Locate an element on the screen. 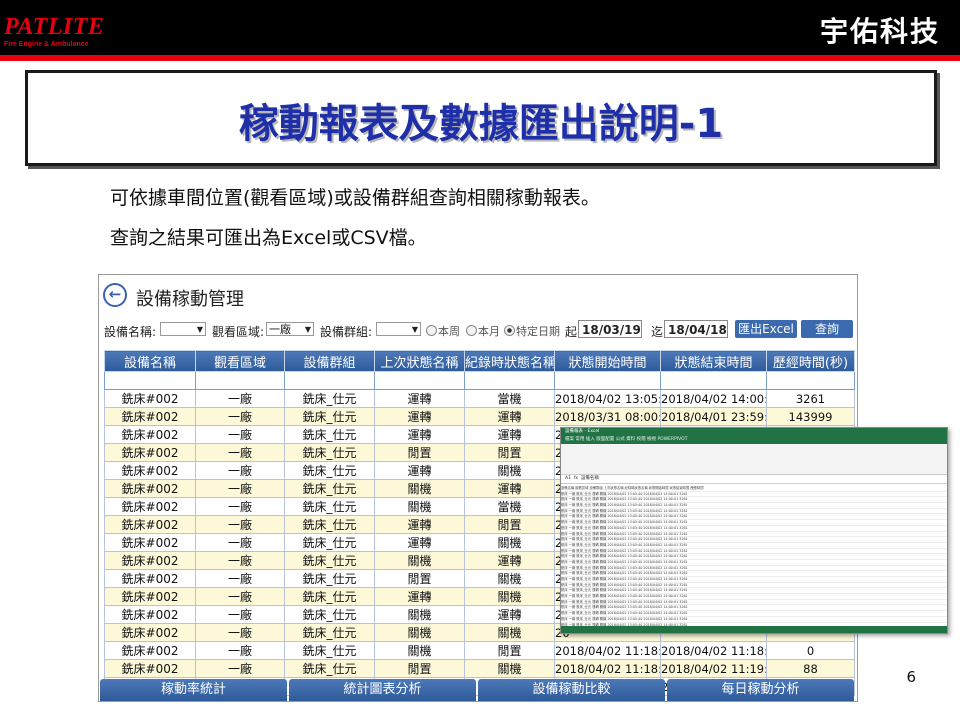 The image size is (960, 720). radio-month: 本月 is located at coordinates (483, 331).